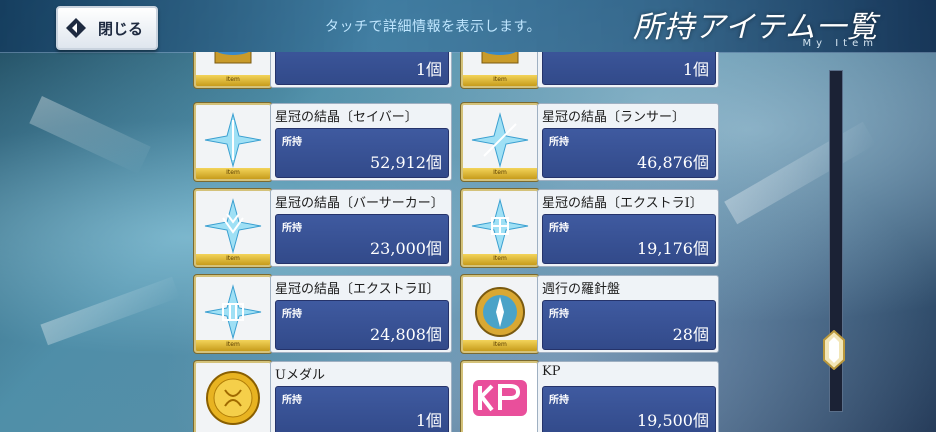 The width and height of the screenshot is (936, 432). Describe the element at coordinates (406, 248) in the screenshot. I see `item-quantity: 23,000個` at that location.